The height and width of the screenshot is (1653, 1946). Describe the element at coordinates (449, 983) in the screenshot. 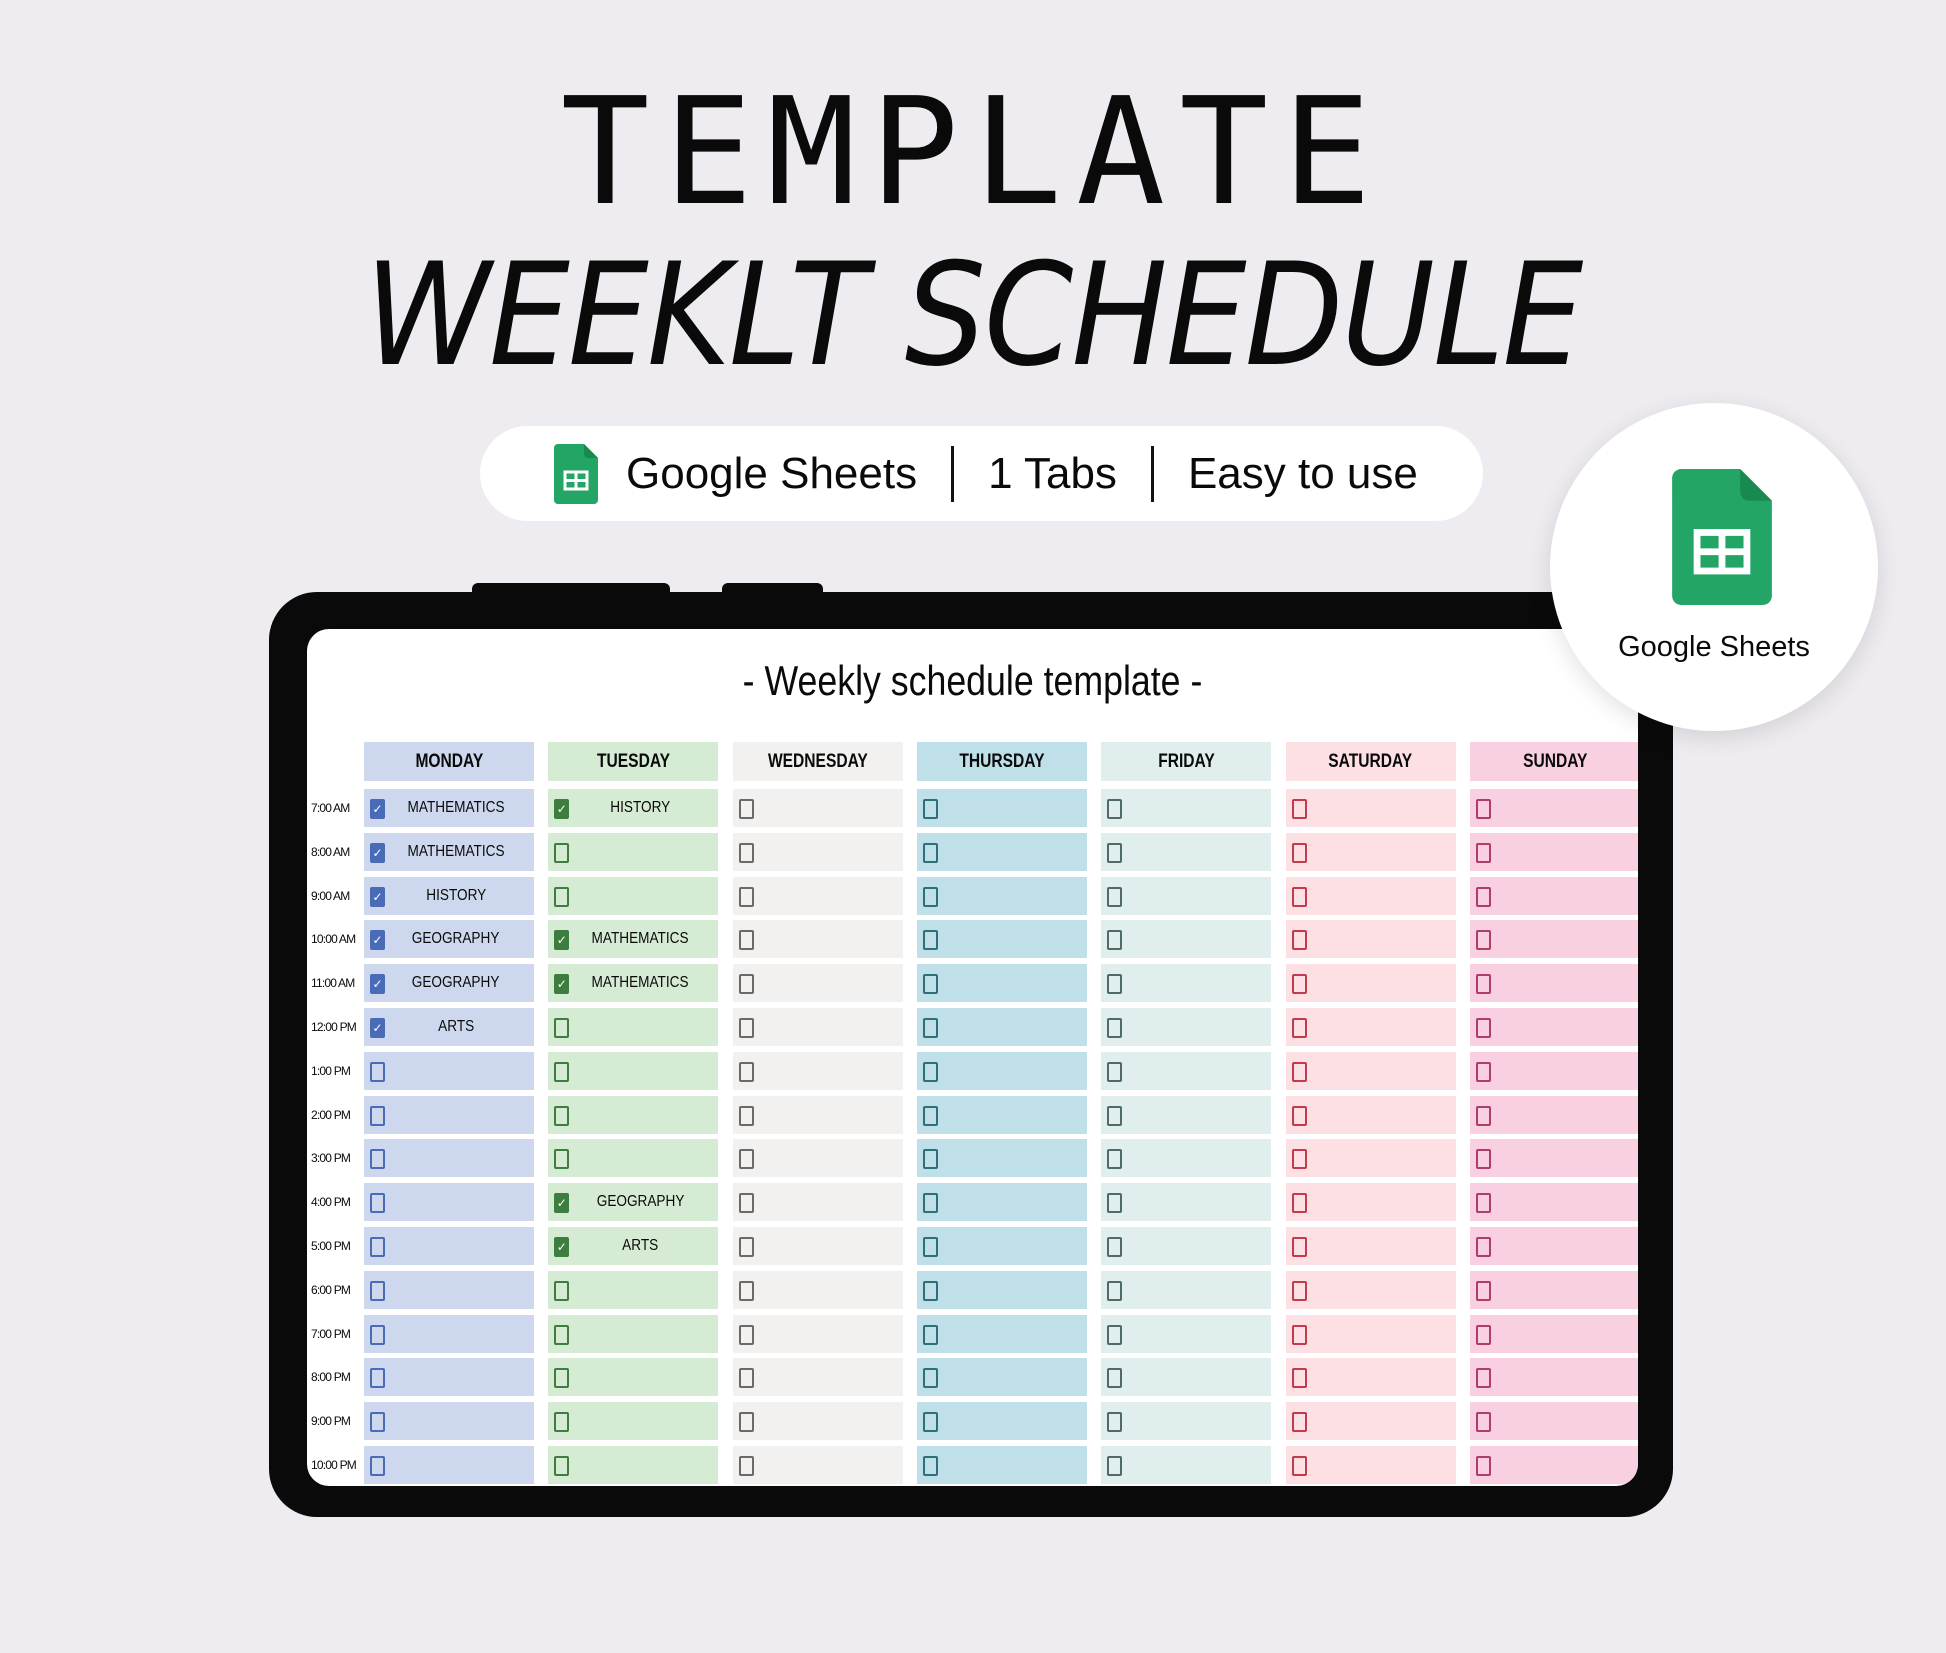

I see `schedule-cell: ✓ GEOGRAPHY` at that location.